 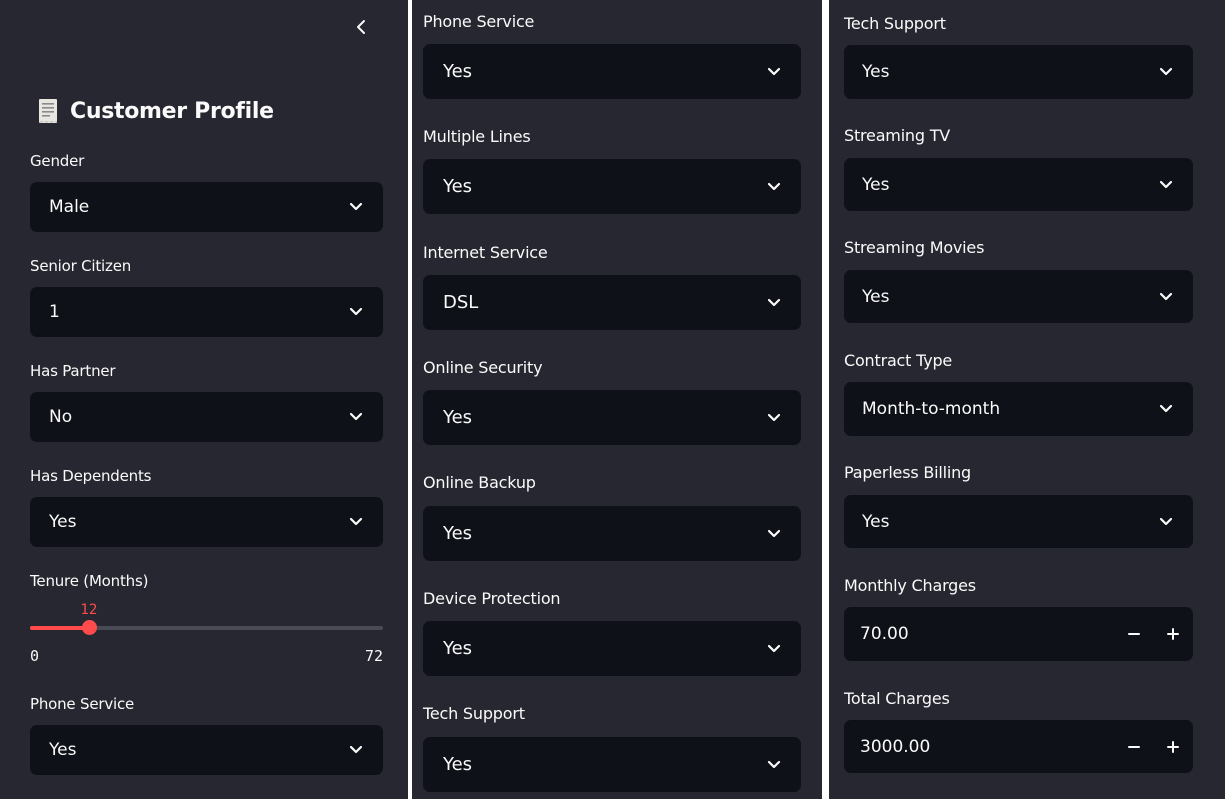 I want to click on paperless-billing-select: Yes, so click(x=1018, y=521).